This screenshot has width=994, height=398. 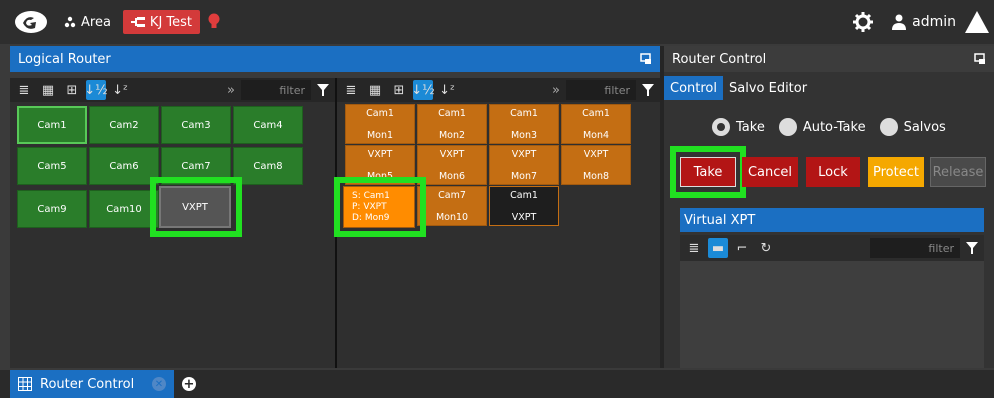 What do you see at coordinates (196, 125) in the screenshot?
I see `source-cam3: Cam3` at bounding box center [196, 125].